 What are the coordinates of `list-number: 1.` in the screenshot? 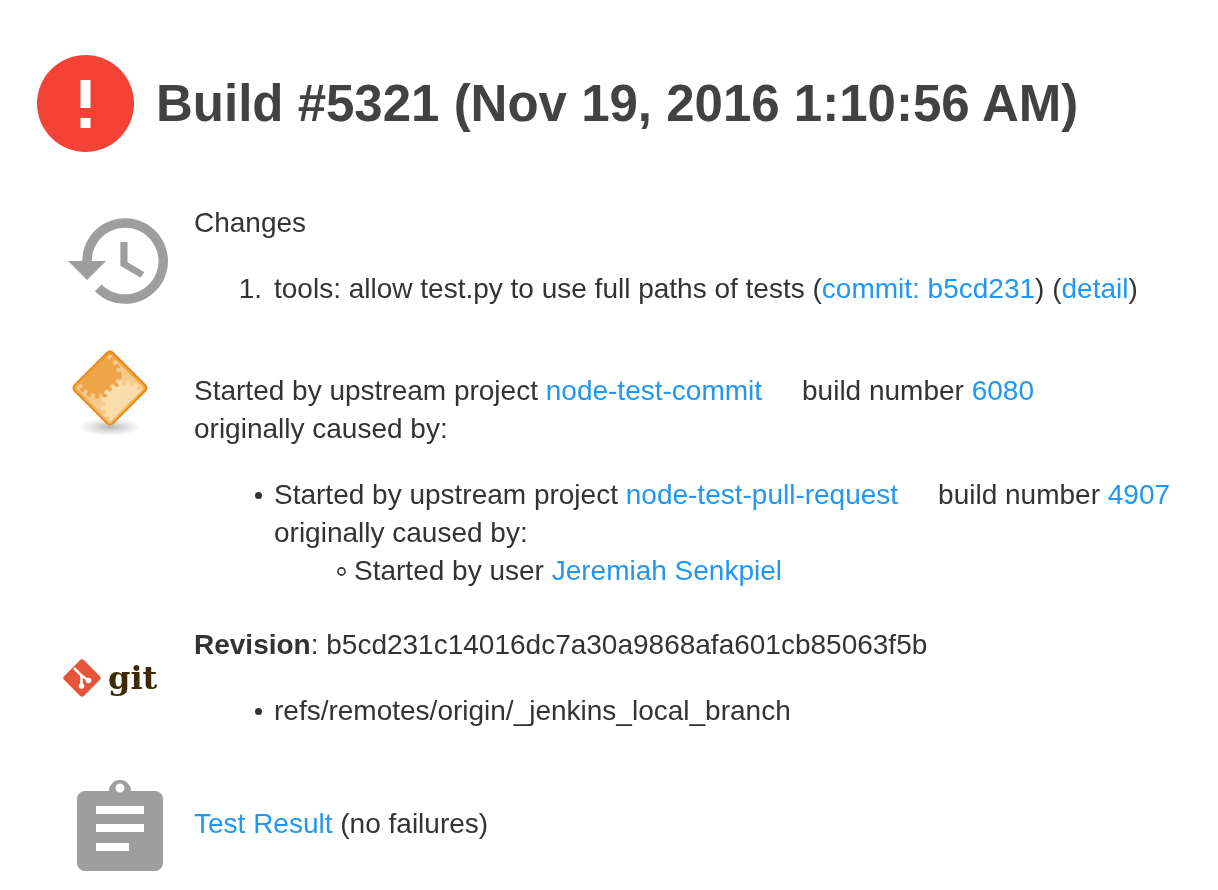 It's located at (250, 289).